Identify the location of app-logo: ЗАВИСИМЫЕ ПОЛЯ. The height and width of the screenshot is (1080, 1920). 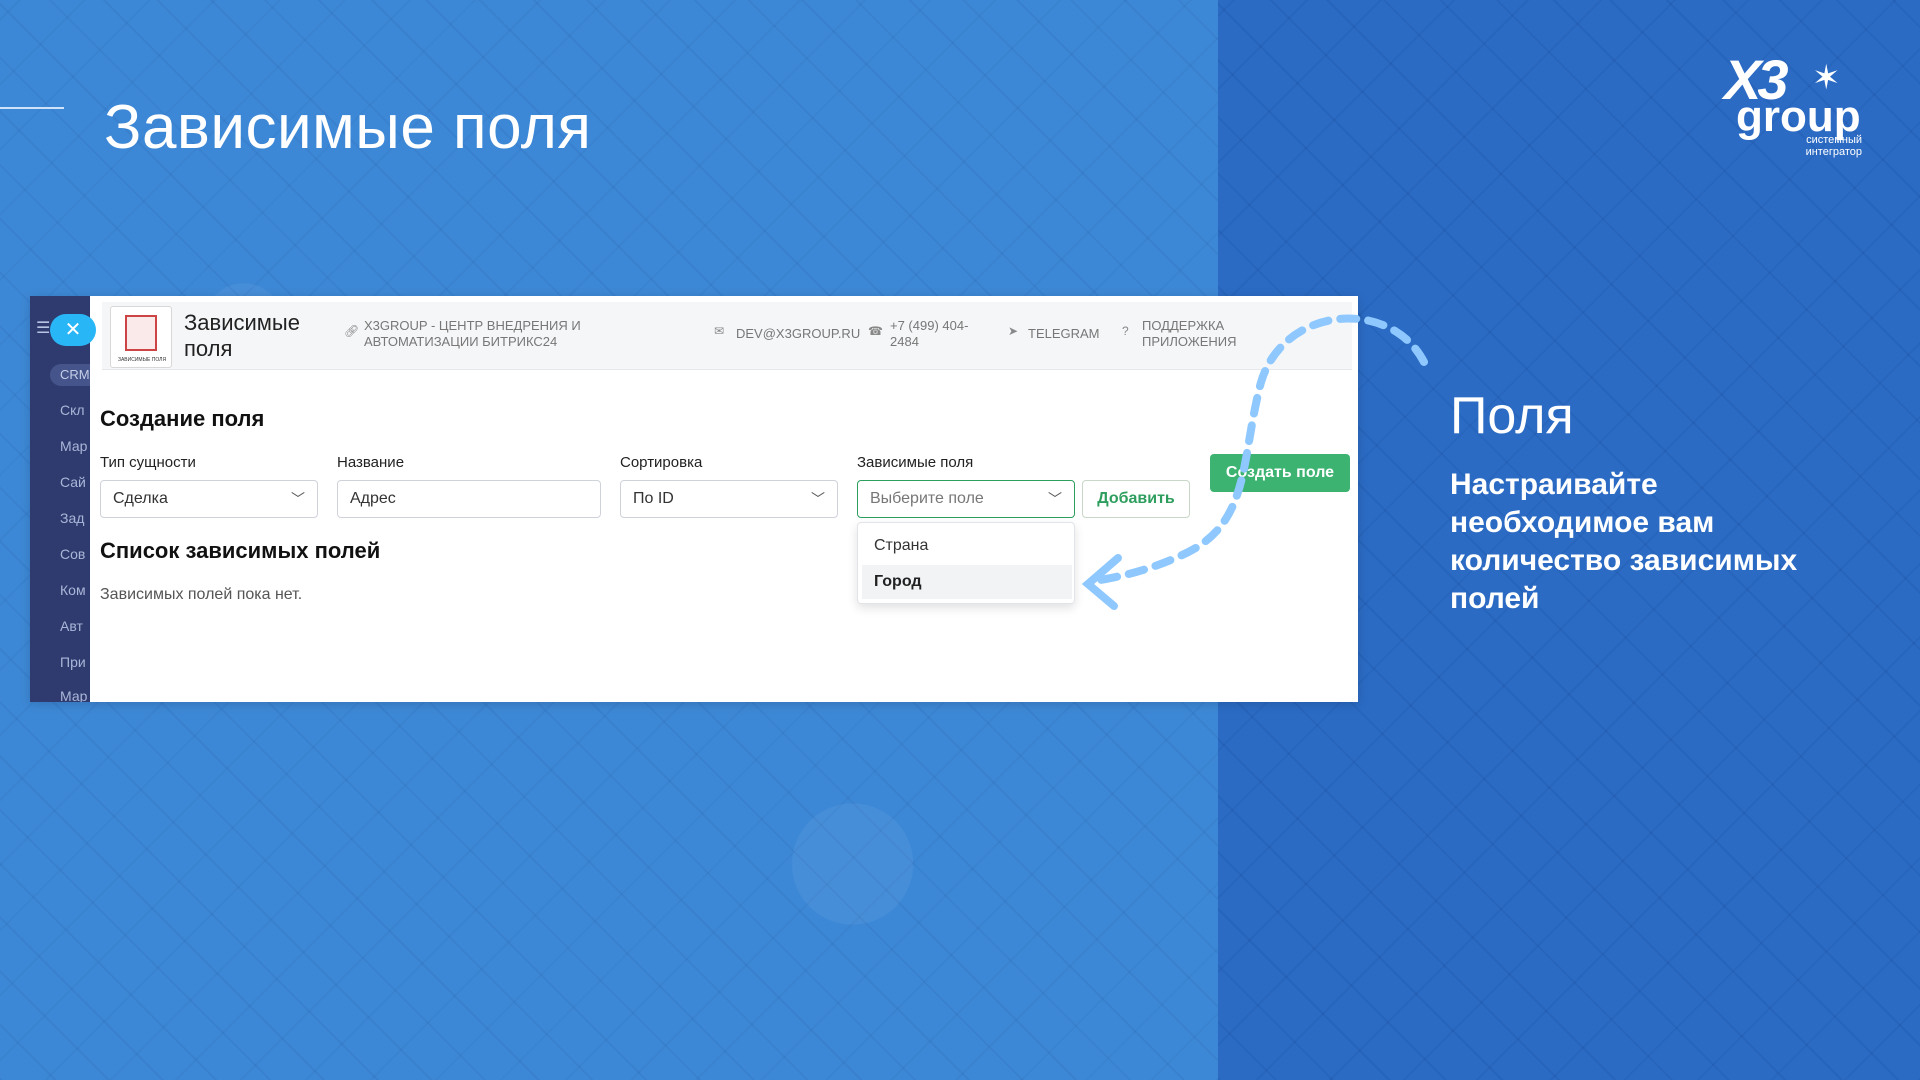
(141, 337).